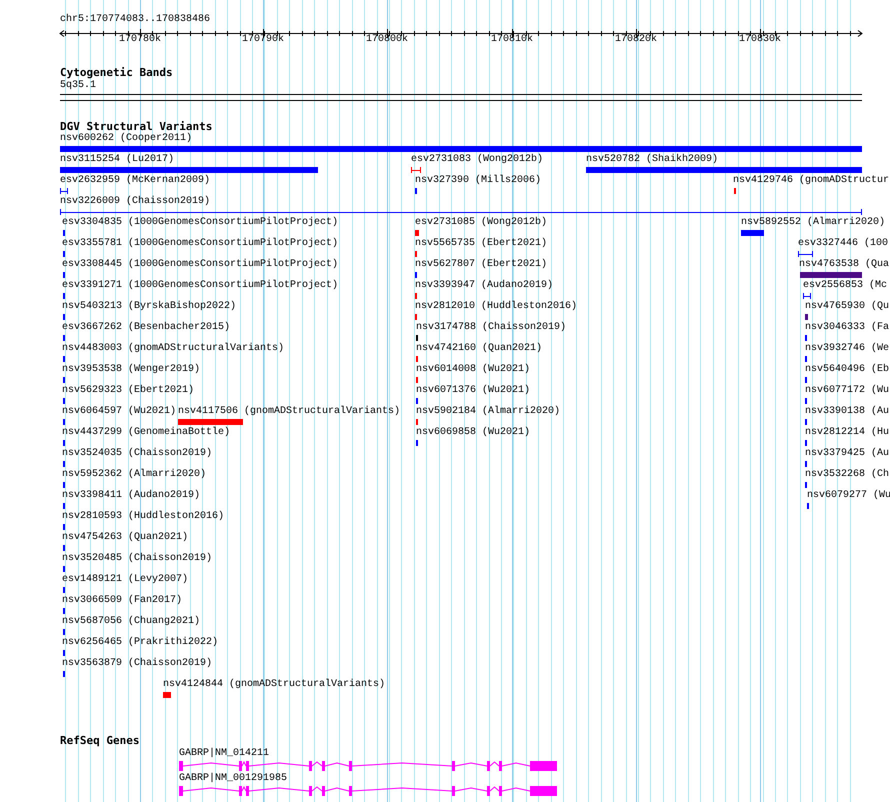  Describe the element at coordinates (137, 664) in the screenshot. I see `variant-label: nsv3563879 (Chaisson2019)` at that location.